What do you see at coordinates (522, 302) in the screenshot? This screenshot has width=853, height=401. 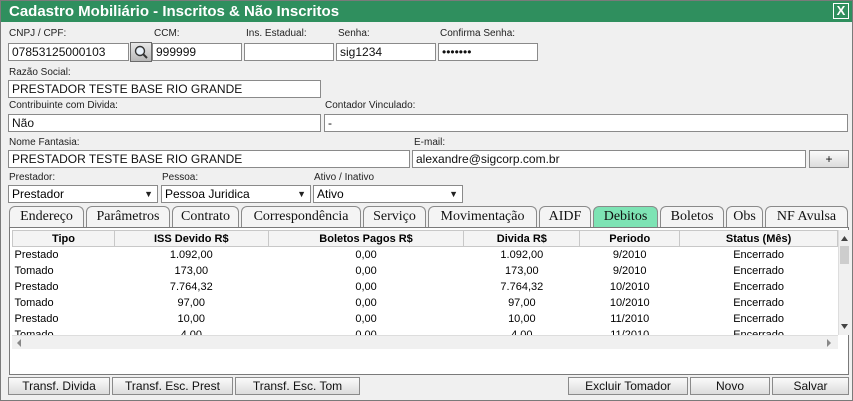 I see `cell-divida: 97,00` at bounding box center [522, 302].